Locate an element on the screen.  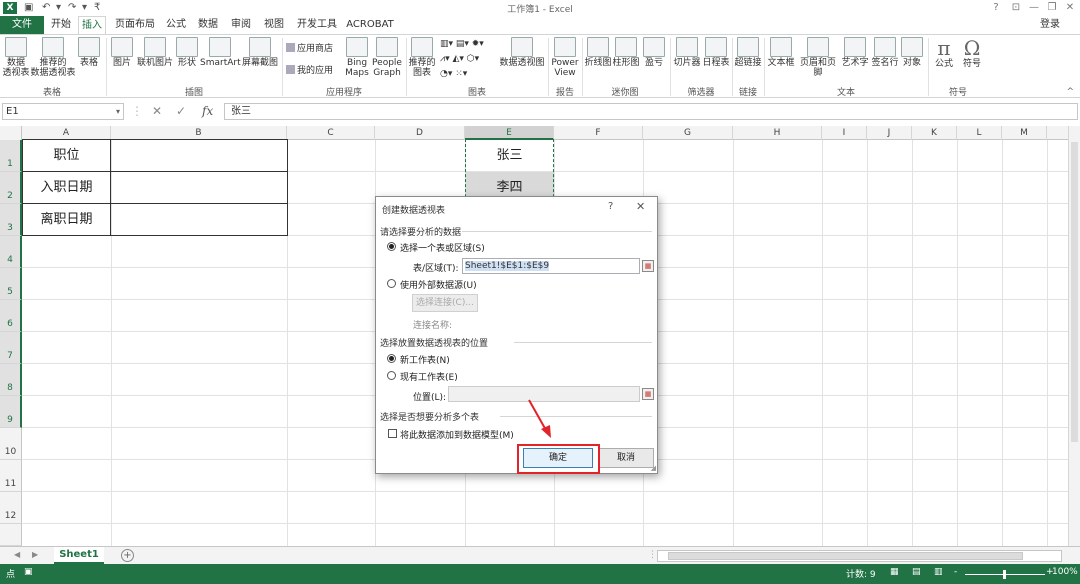
pivot-table-button: 数据 透视表 is located at coordinates (16, 57).